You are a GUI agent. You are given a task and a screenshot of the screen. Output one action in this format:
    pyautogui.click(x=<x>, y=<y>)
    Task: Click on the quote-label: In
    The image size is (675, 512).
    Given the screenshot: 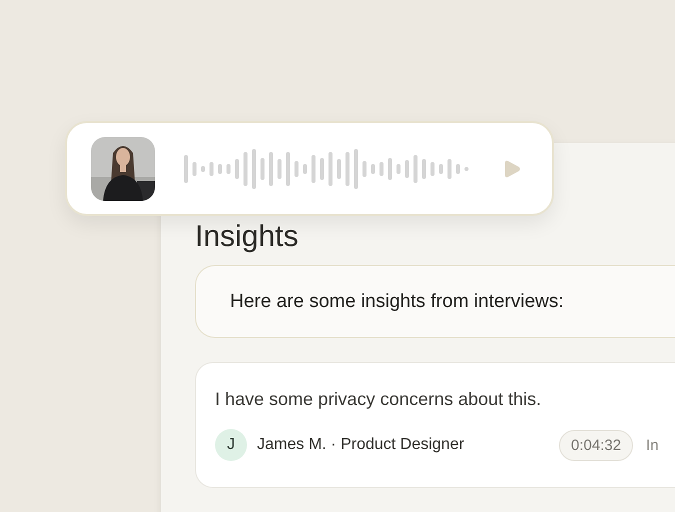 What is the action you would take?
    pyautogui.click(x=652, y=445)
    